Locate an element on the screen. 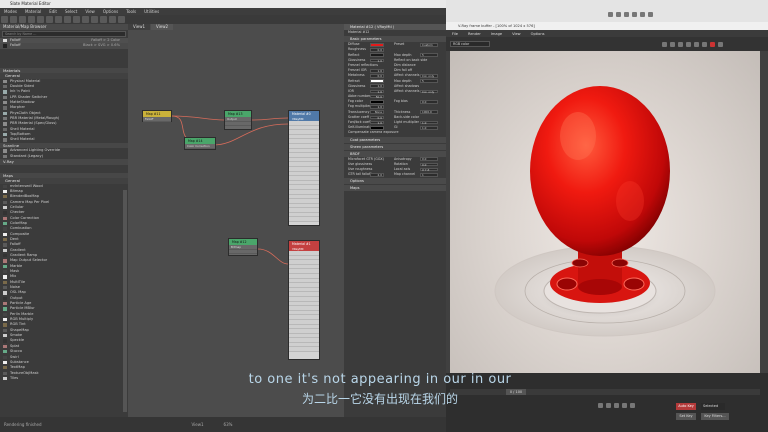 The height and width of the screenshot is (432, 768). browser-icon is located at coordinates (103, 19).